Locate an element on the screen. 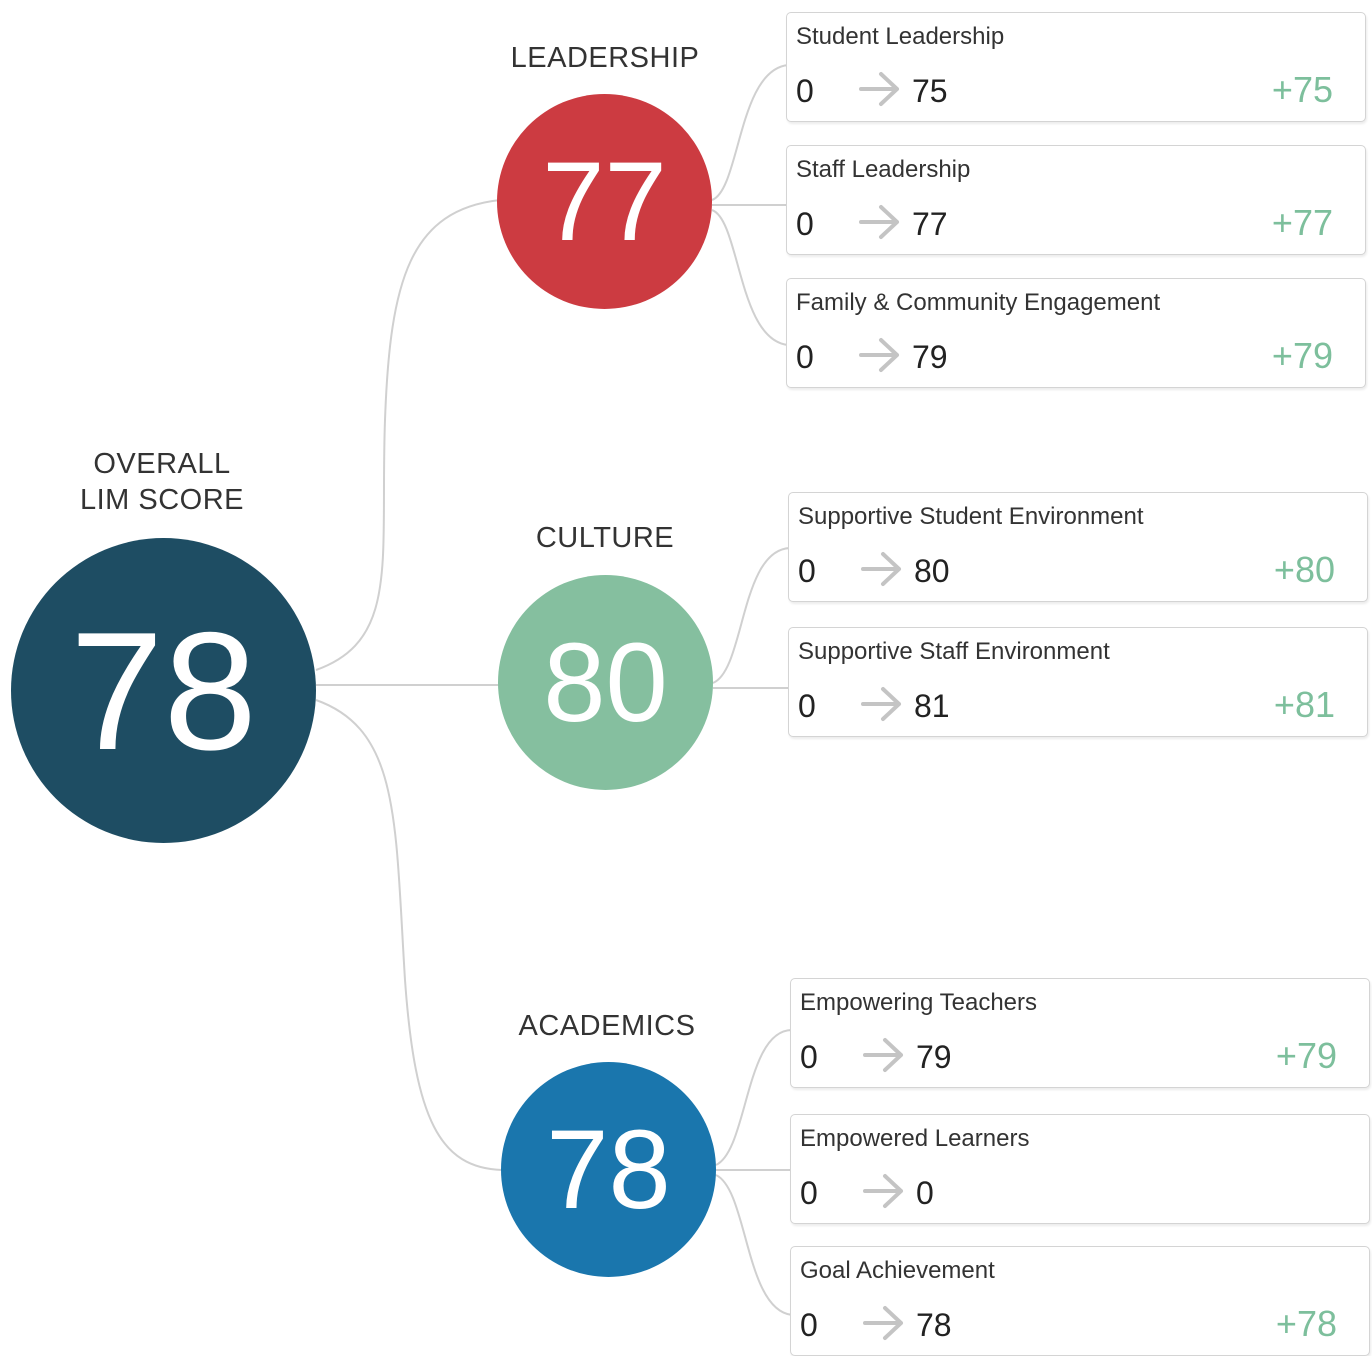 The height and width of the screenshot is (1356, 1372). overall-label: OVERALL LIM SCORE is located at coordinates (162, 482).